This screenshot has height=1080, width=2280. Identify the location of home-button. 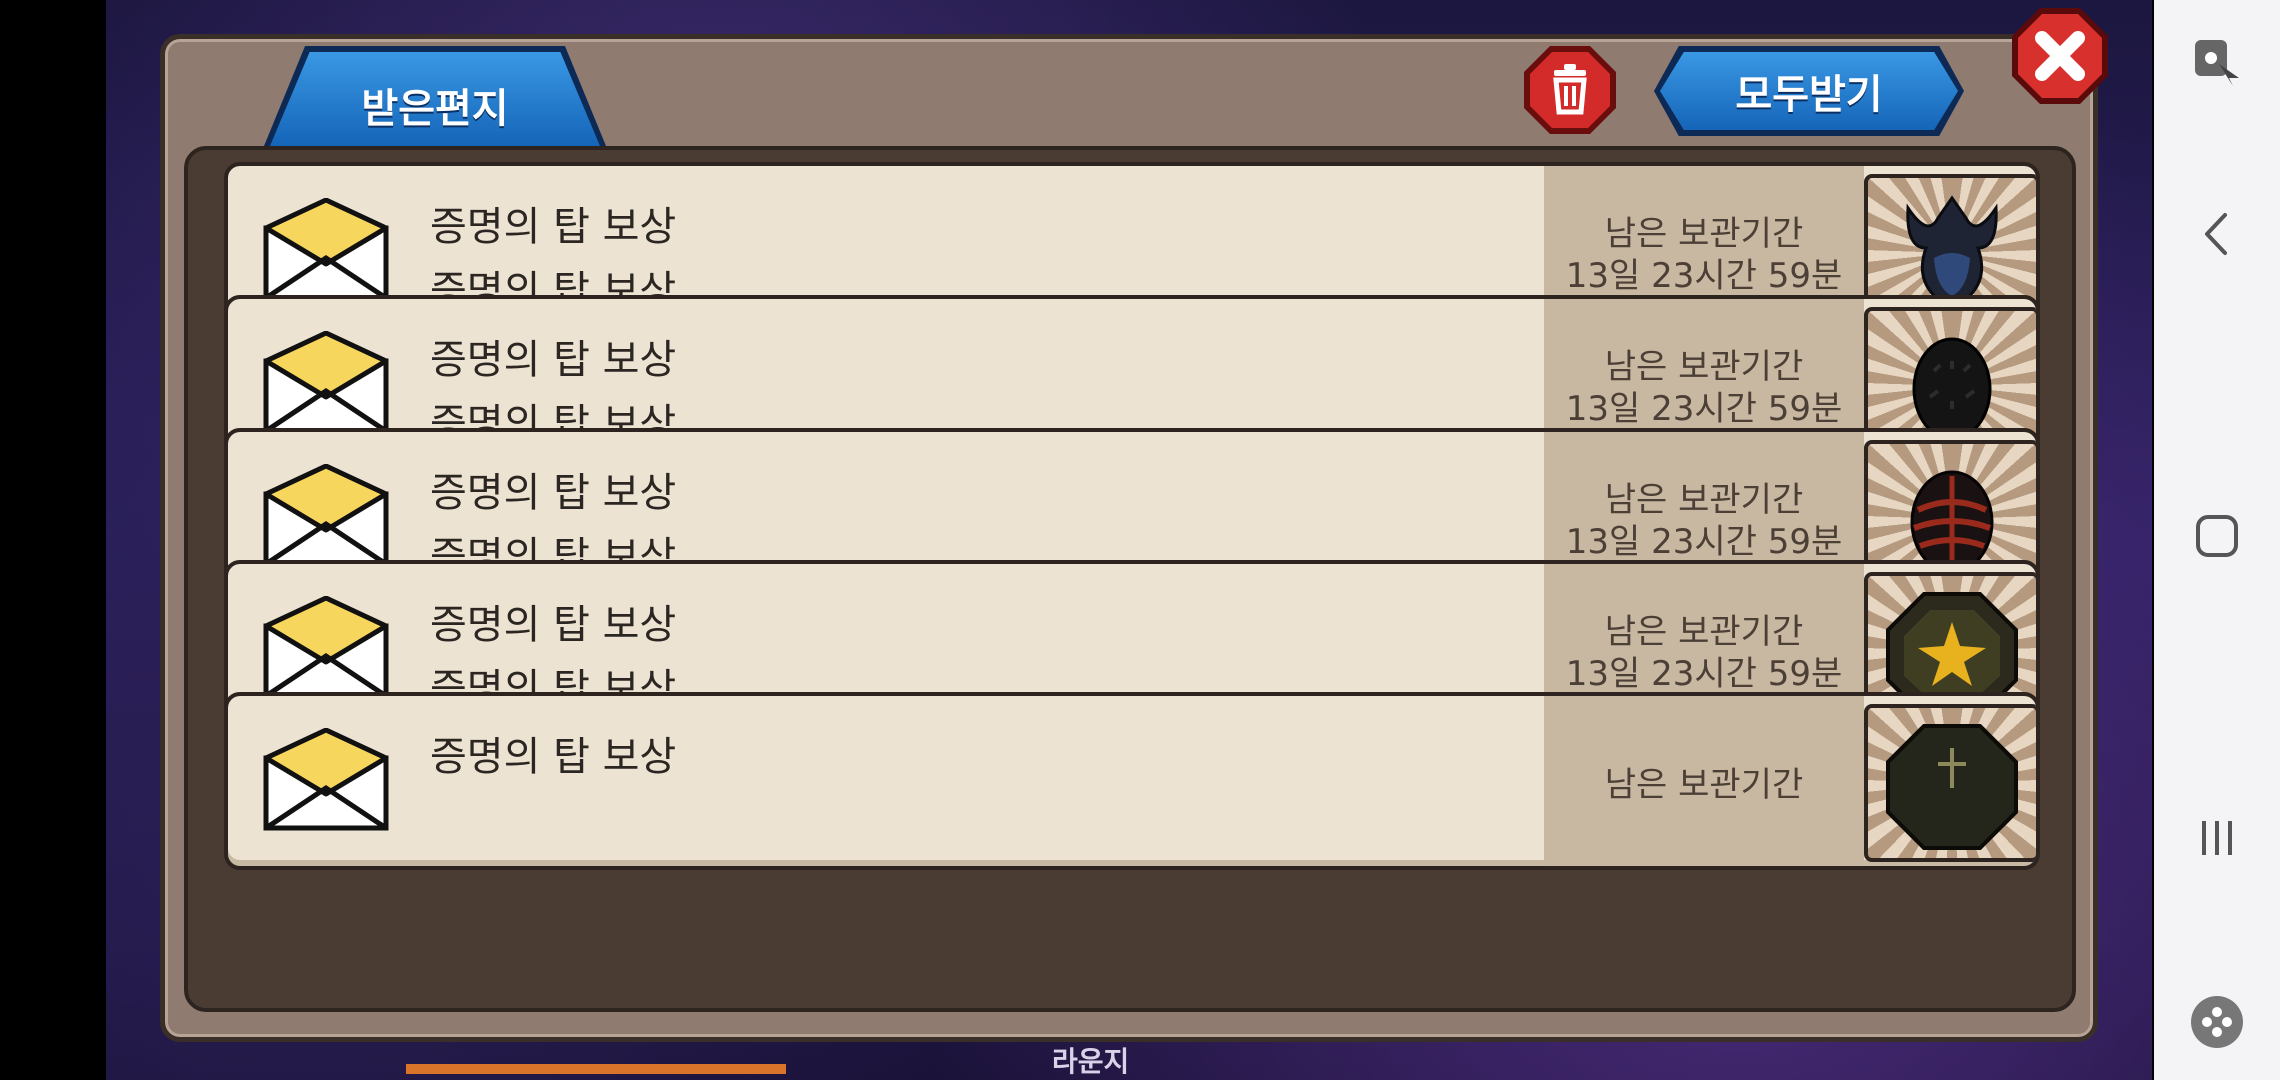
(2217, 536).